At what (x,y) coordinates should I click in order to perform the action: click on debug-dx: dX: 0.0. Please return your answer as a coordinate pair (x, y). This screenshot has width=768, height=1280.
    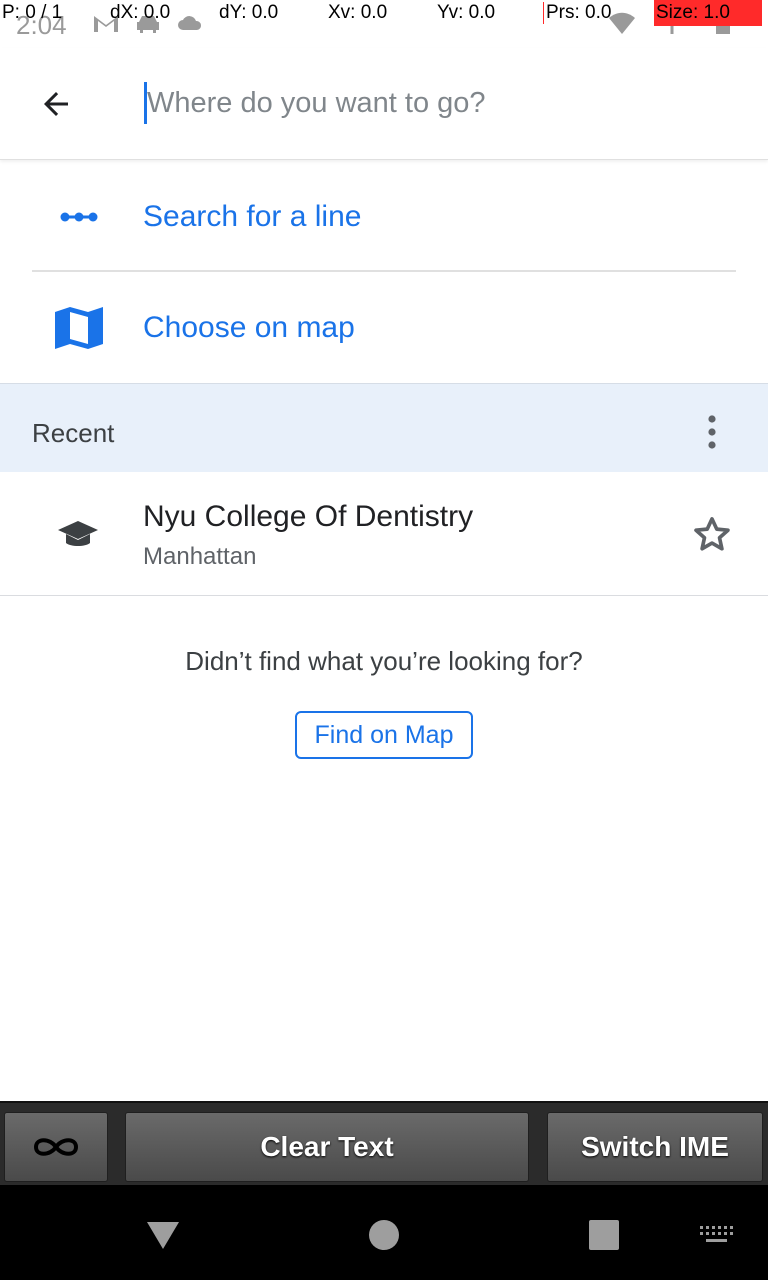
    Looking at the image, I should click on (140, 12).